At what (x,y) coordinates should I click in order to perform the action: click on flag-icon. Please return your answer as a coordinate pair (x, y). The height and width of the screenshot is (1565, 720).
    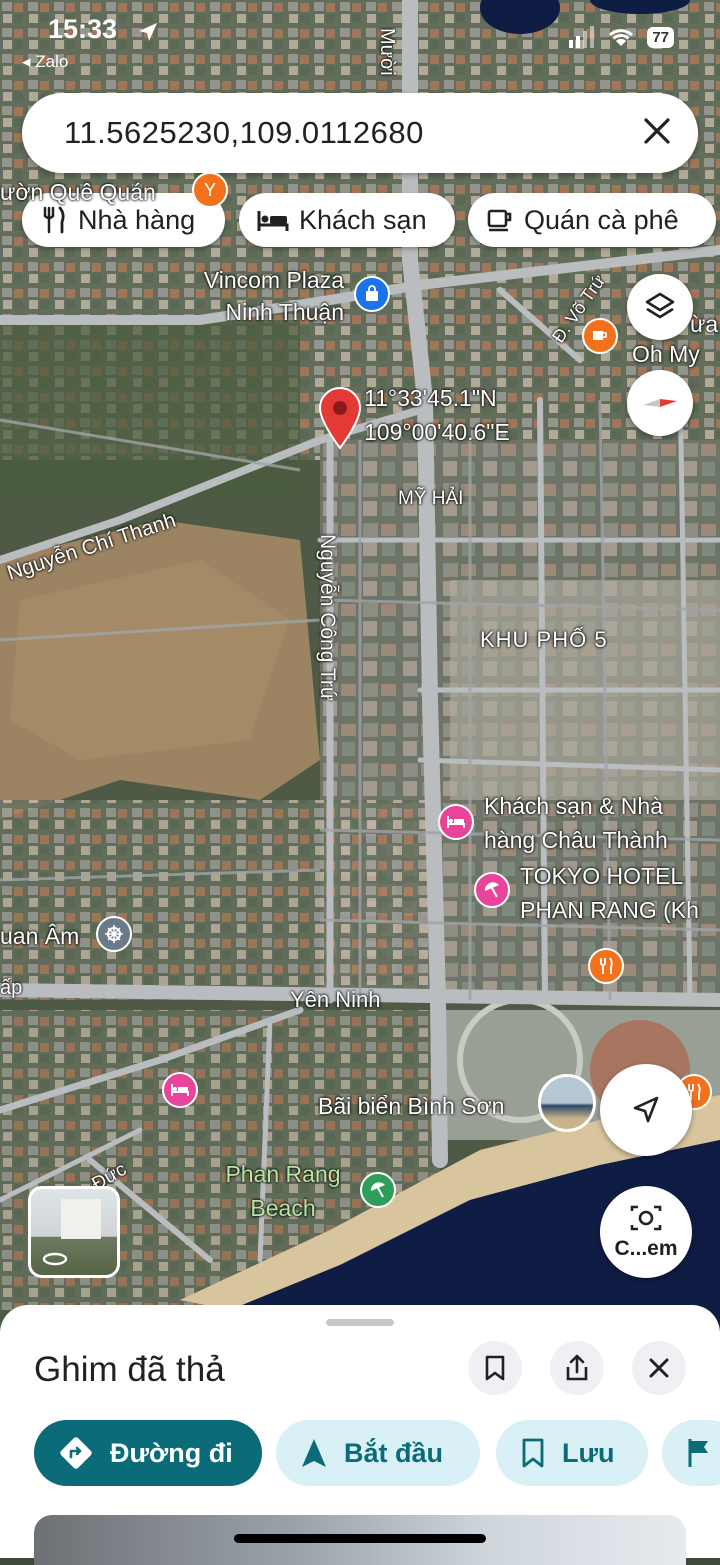
    Looking at the image, I should click on (698, 1453).